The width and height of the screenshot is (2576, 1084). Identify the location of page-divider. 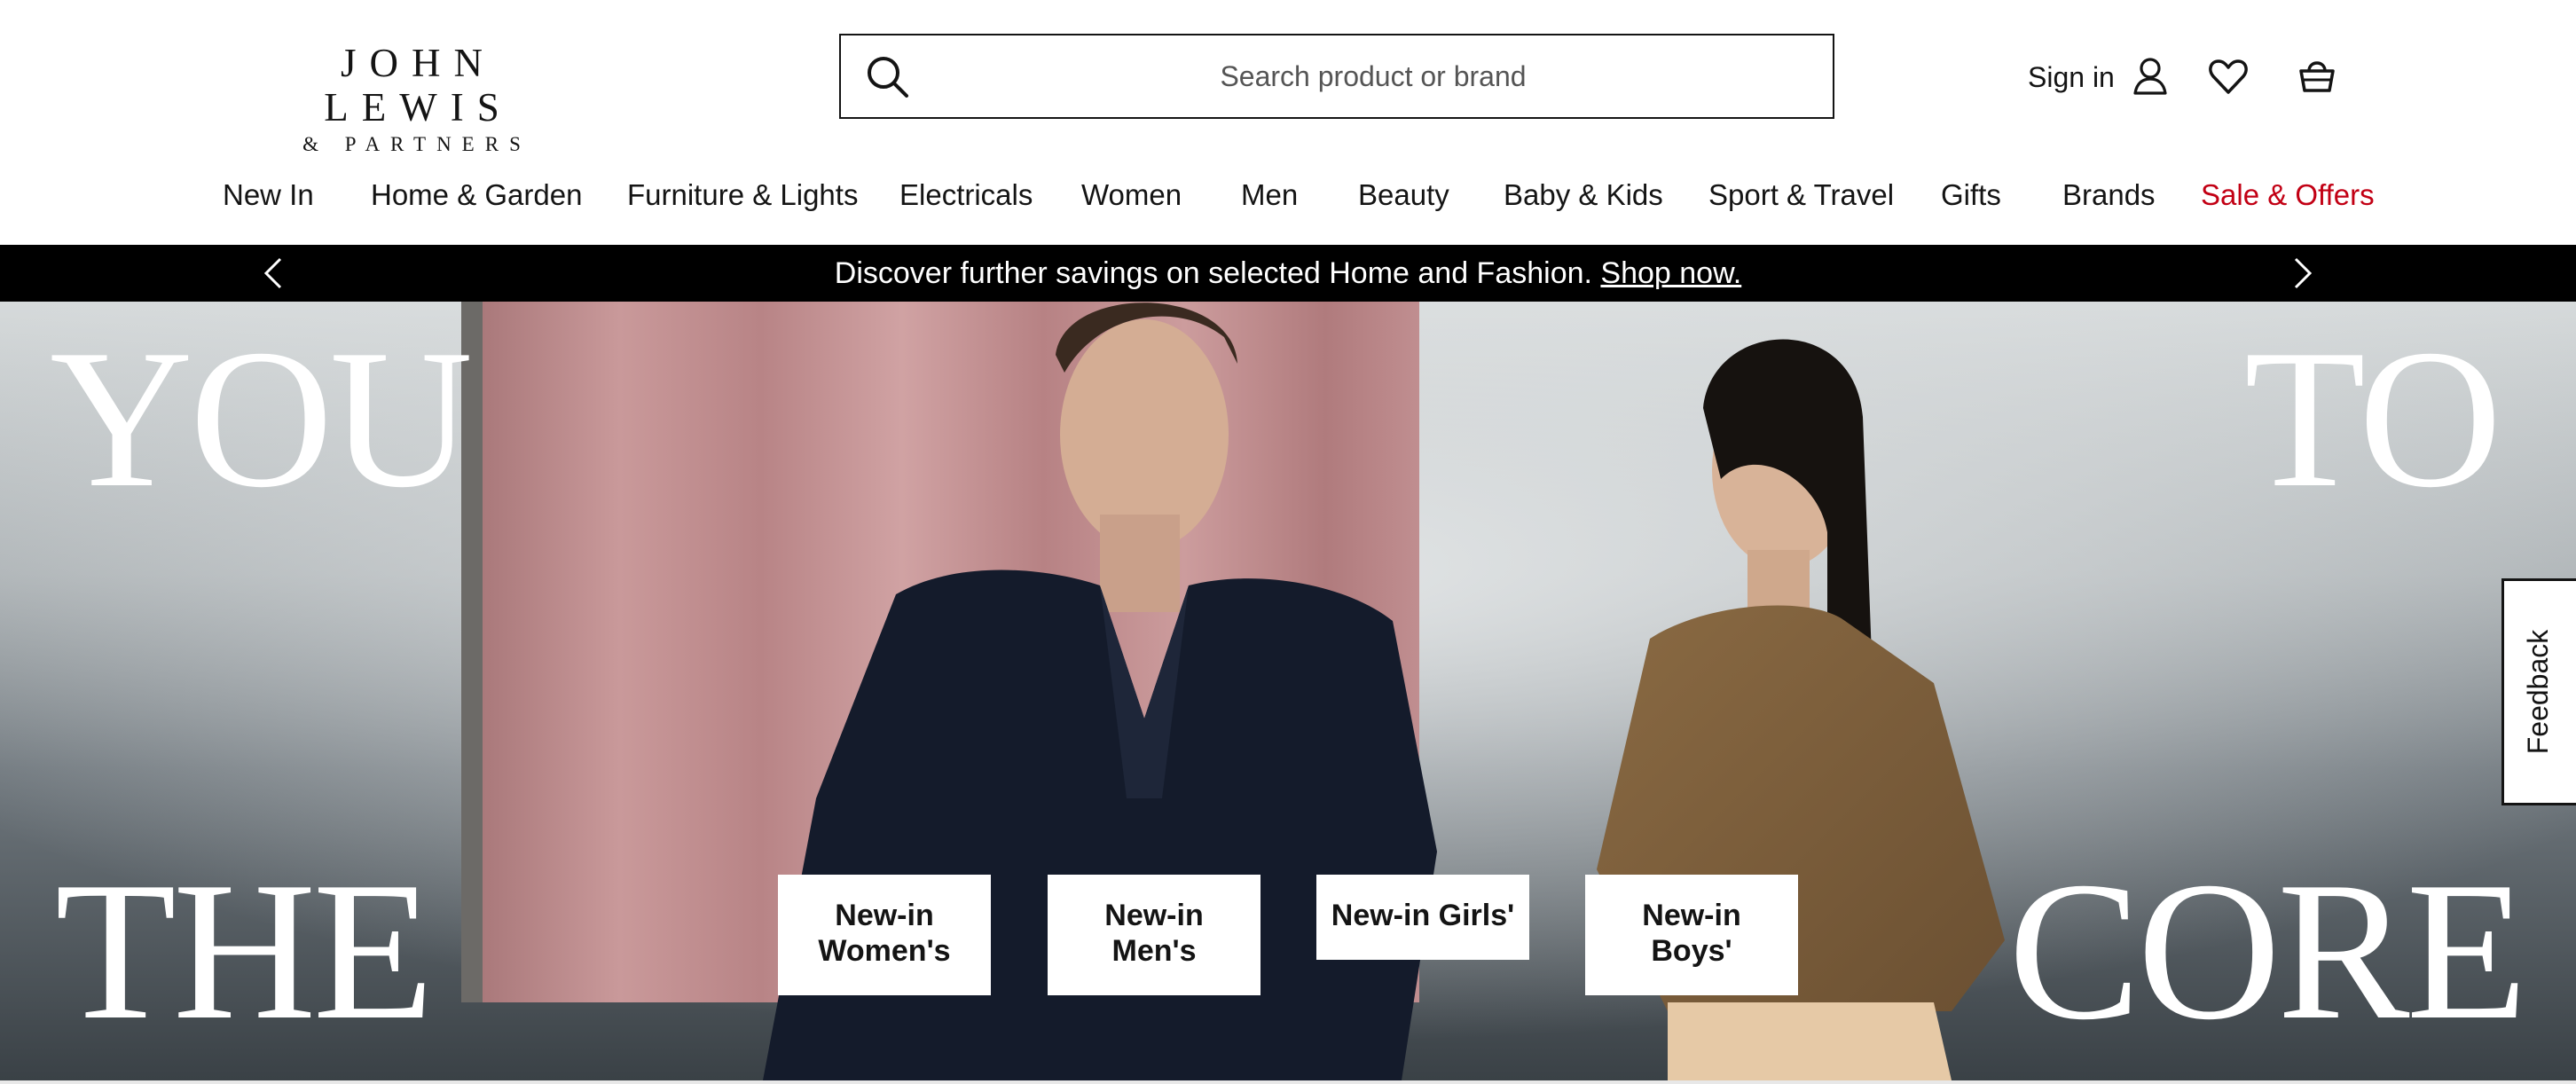
(1288, 1082).